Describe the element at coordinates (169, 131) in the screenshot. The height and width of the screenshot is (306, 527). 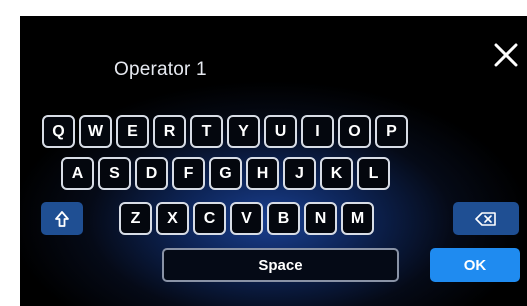
I see `key-r: R` at that location.